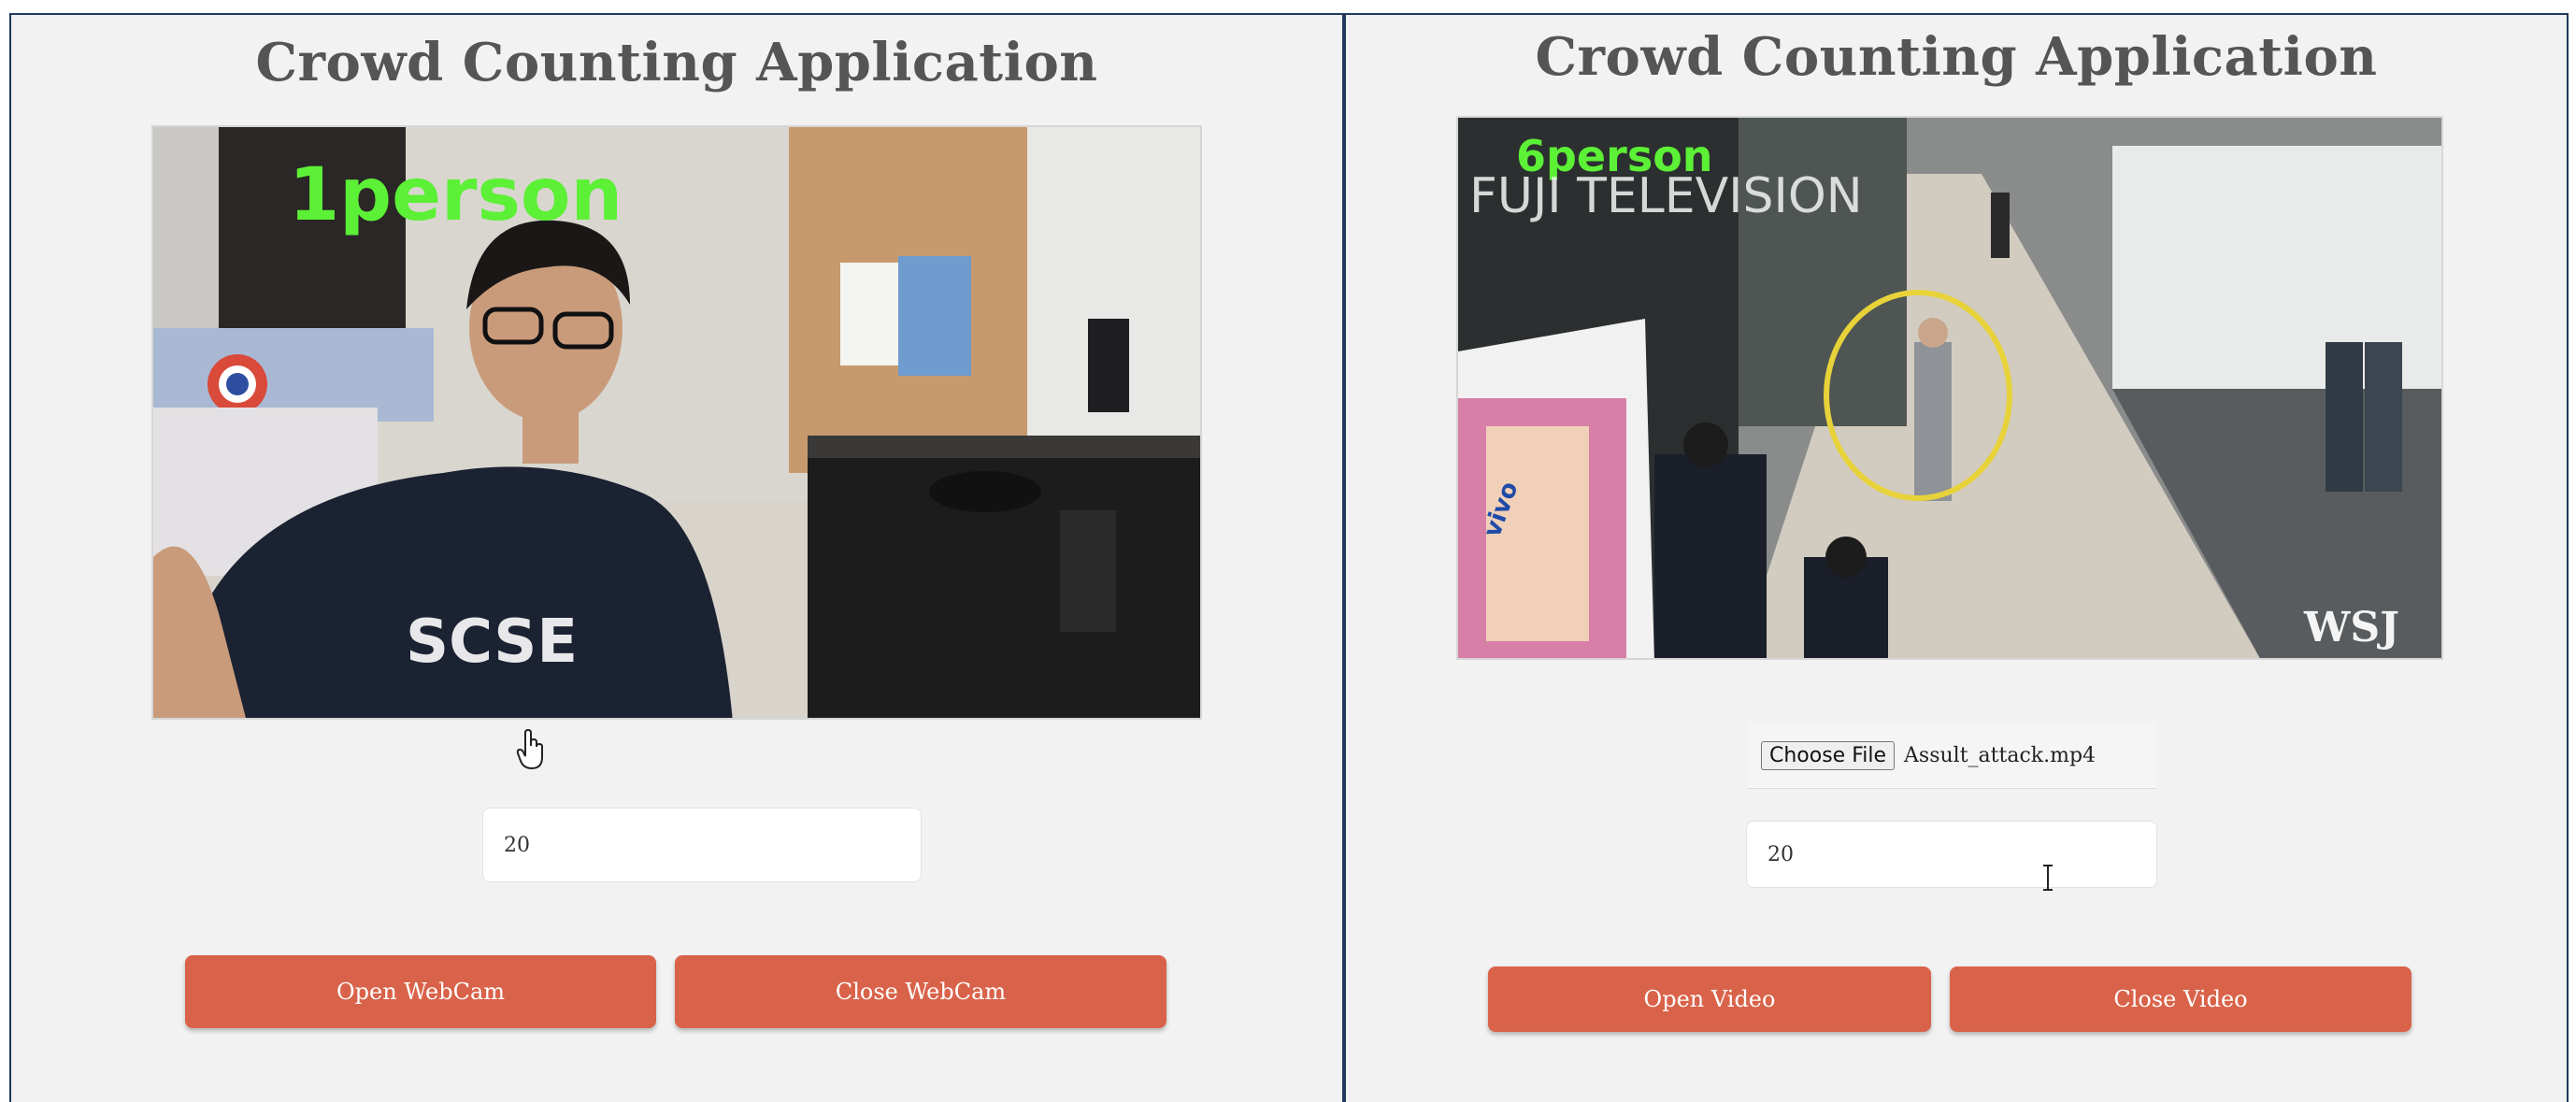  I want to click on shirt-logo: SCSE, so click(492, 642).